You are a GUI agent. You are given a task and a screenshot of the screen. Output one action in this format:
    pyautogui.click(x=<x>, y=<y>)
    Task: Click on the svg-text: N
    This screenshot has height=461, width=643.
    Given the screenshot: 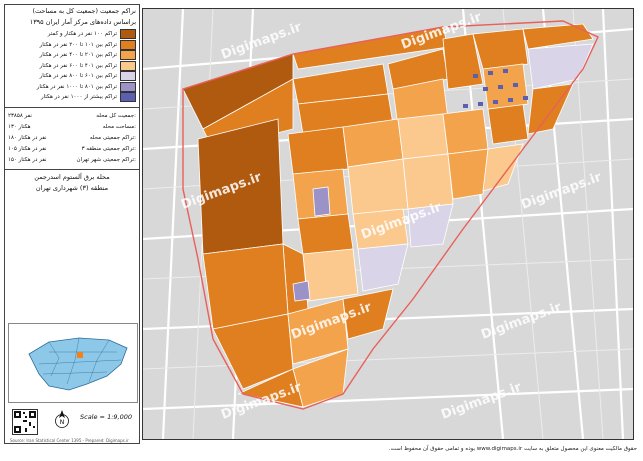 What is the action you would take?
    pyautogui.click(x=62, y=422)
    